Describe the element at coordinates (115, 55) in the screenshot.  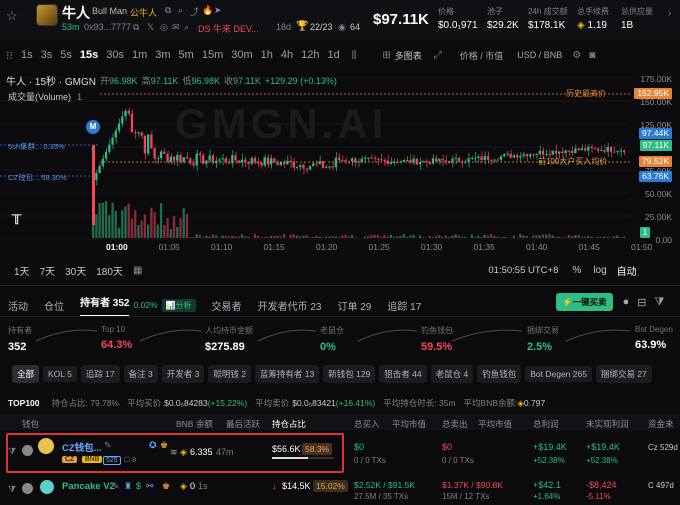
I see `timeframe-30s: 30s` at that location.